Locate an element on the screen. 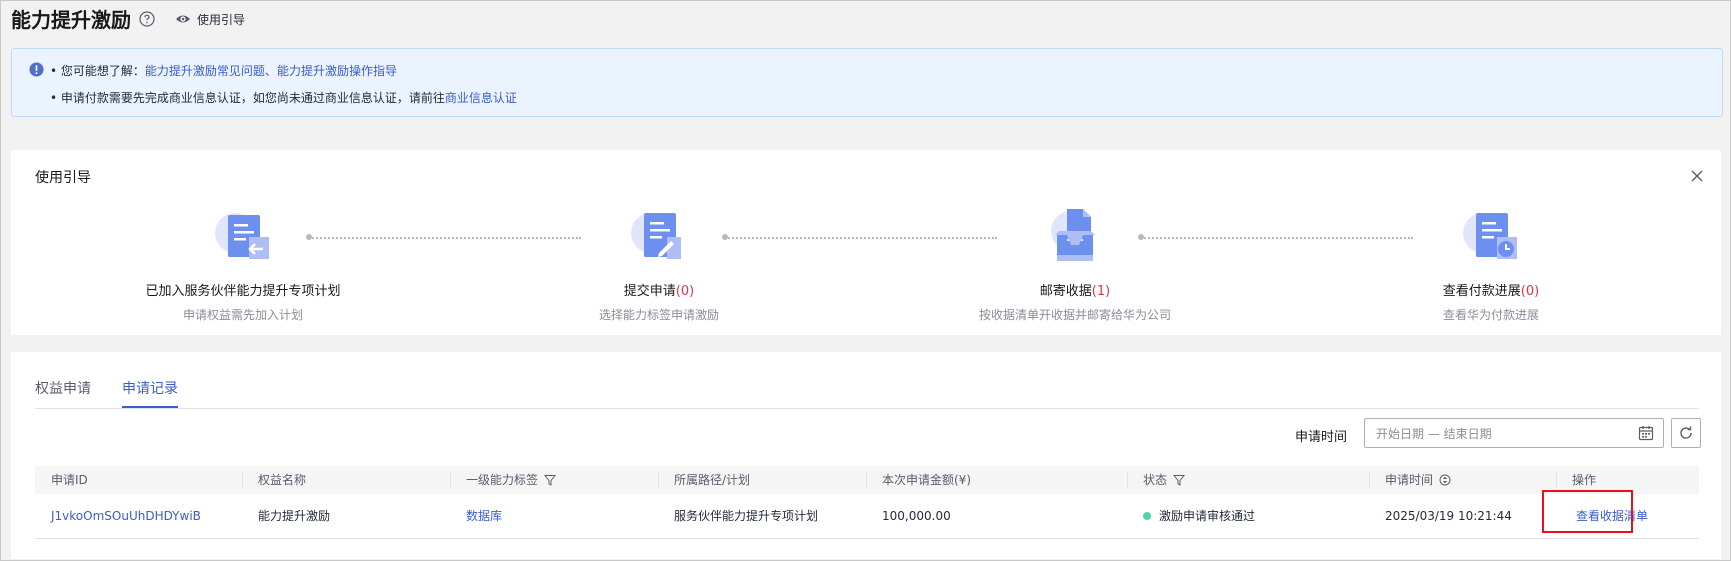 The width and height of the screenshot is (1731, 561). col-label: 一级能力标签 is located at coordinates (502, 480).